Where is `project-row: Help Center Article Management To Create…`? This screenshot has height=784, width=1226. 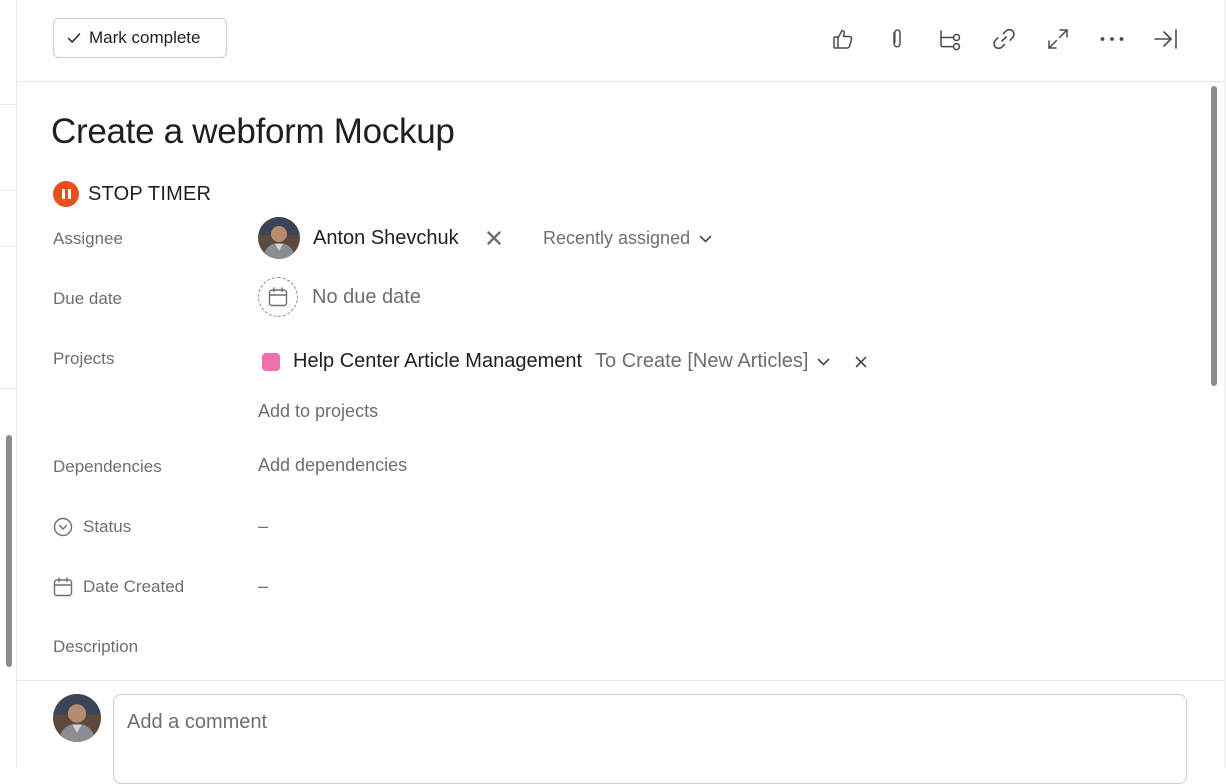
project-row: Help Center Article Management To Create… is located at coordinates (566, 361).